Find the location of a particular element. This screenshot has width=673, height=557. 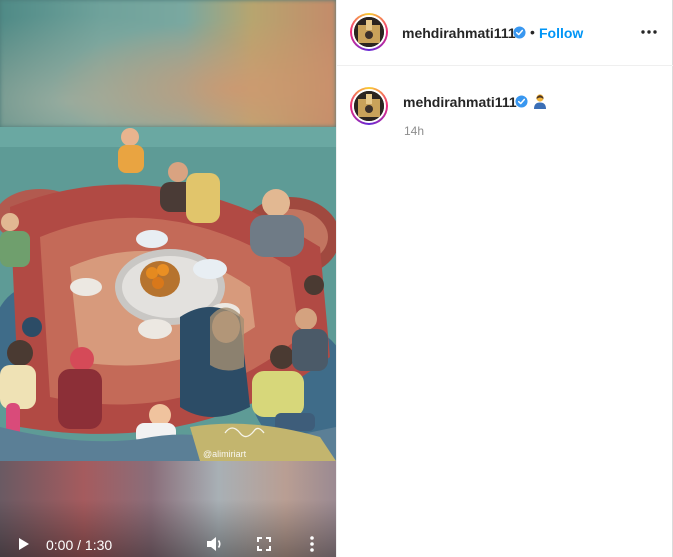

fullscreen-button is located at coordinates (264, 544).